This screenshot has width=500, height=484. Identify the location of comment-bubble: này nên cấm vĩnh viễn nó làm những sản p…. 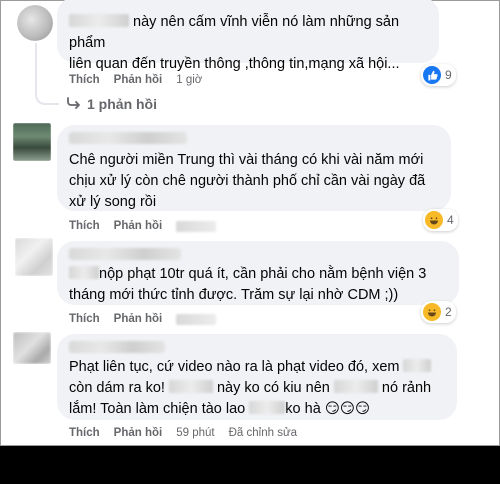
(248, 36).